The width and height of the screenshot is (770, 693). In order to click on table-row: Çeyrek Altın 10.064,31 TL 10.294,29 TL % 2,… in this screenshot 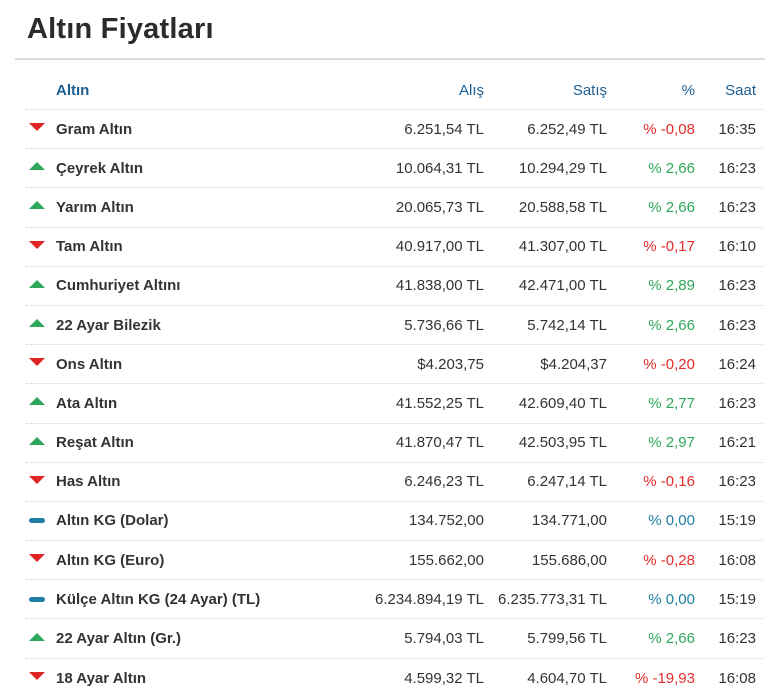, I will do `click(395, 169)`.